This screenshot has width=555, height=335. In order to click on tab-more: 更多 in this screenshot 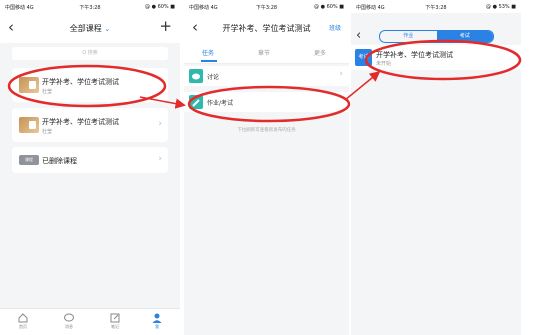, I will do `click(320, 52)`.